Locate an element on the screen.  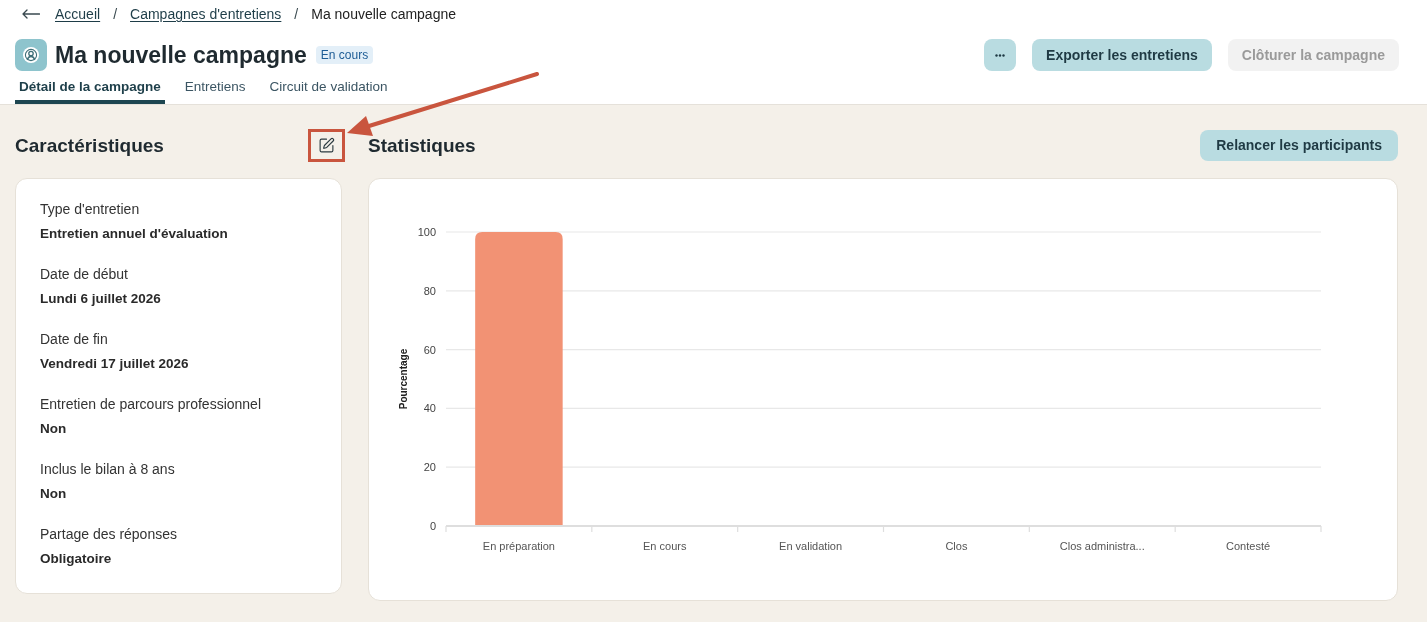
y-axis-tick-label: 40 is located at coordinates (429, 408).